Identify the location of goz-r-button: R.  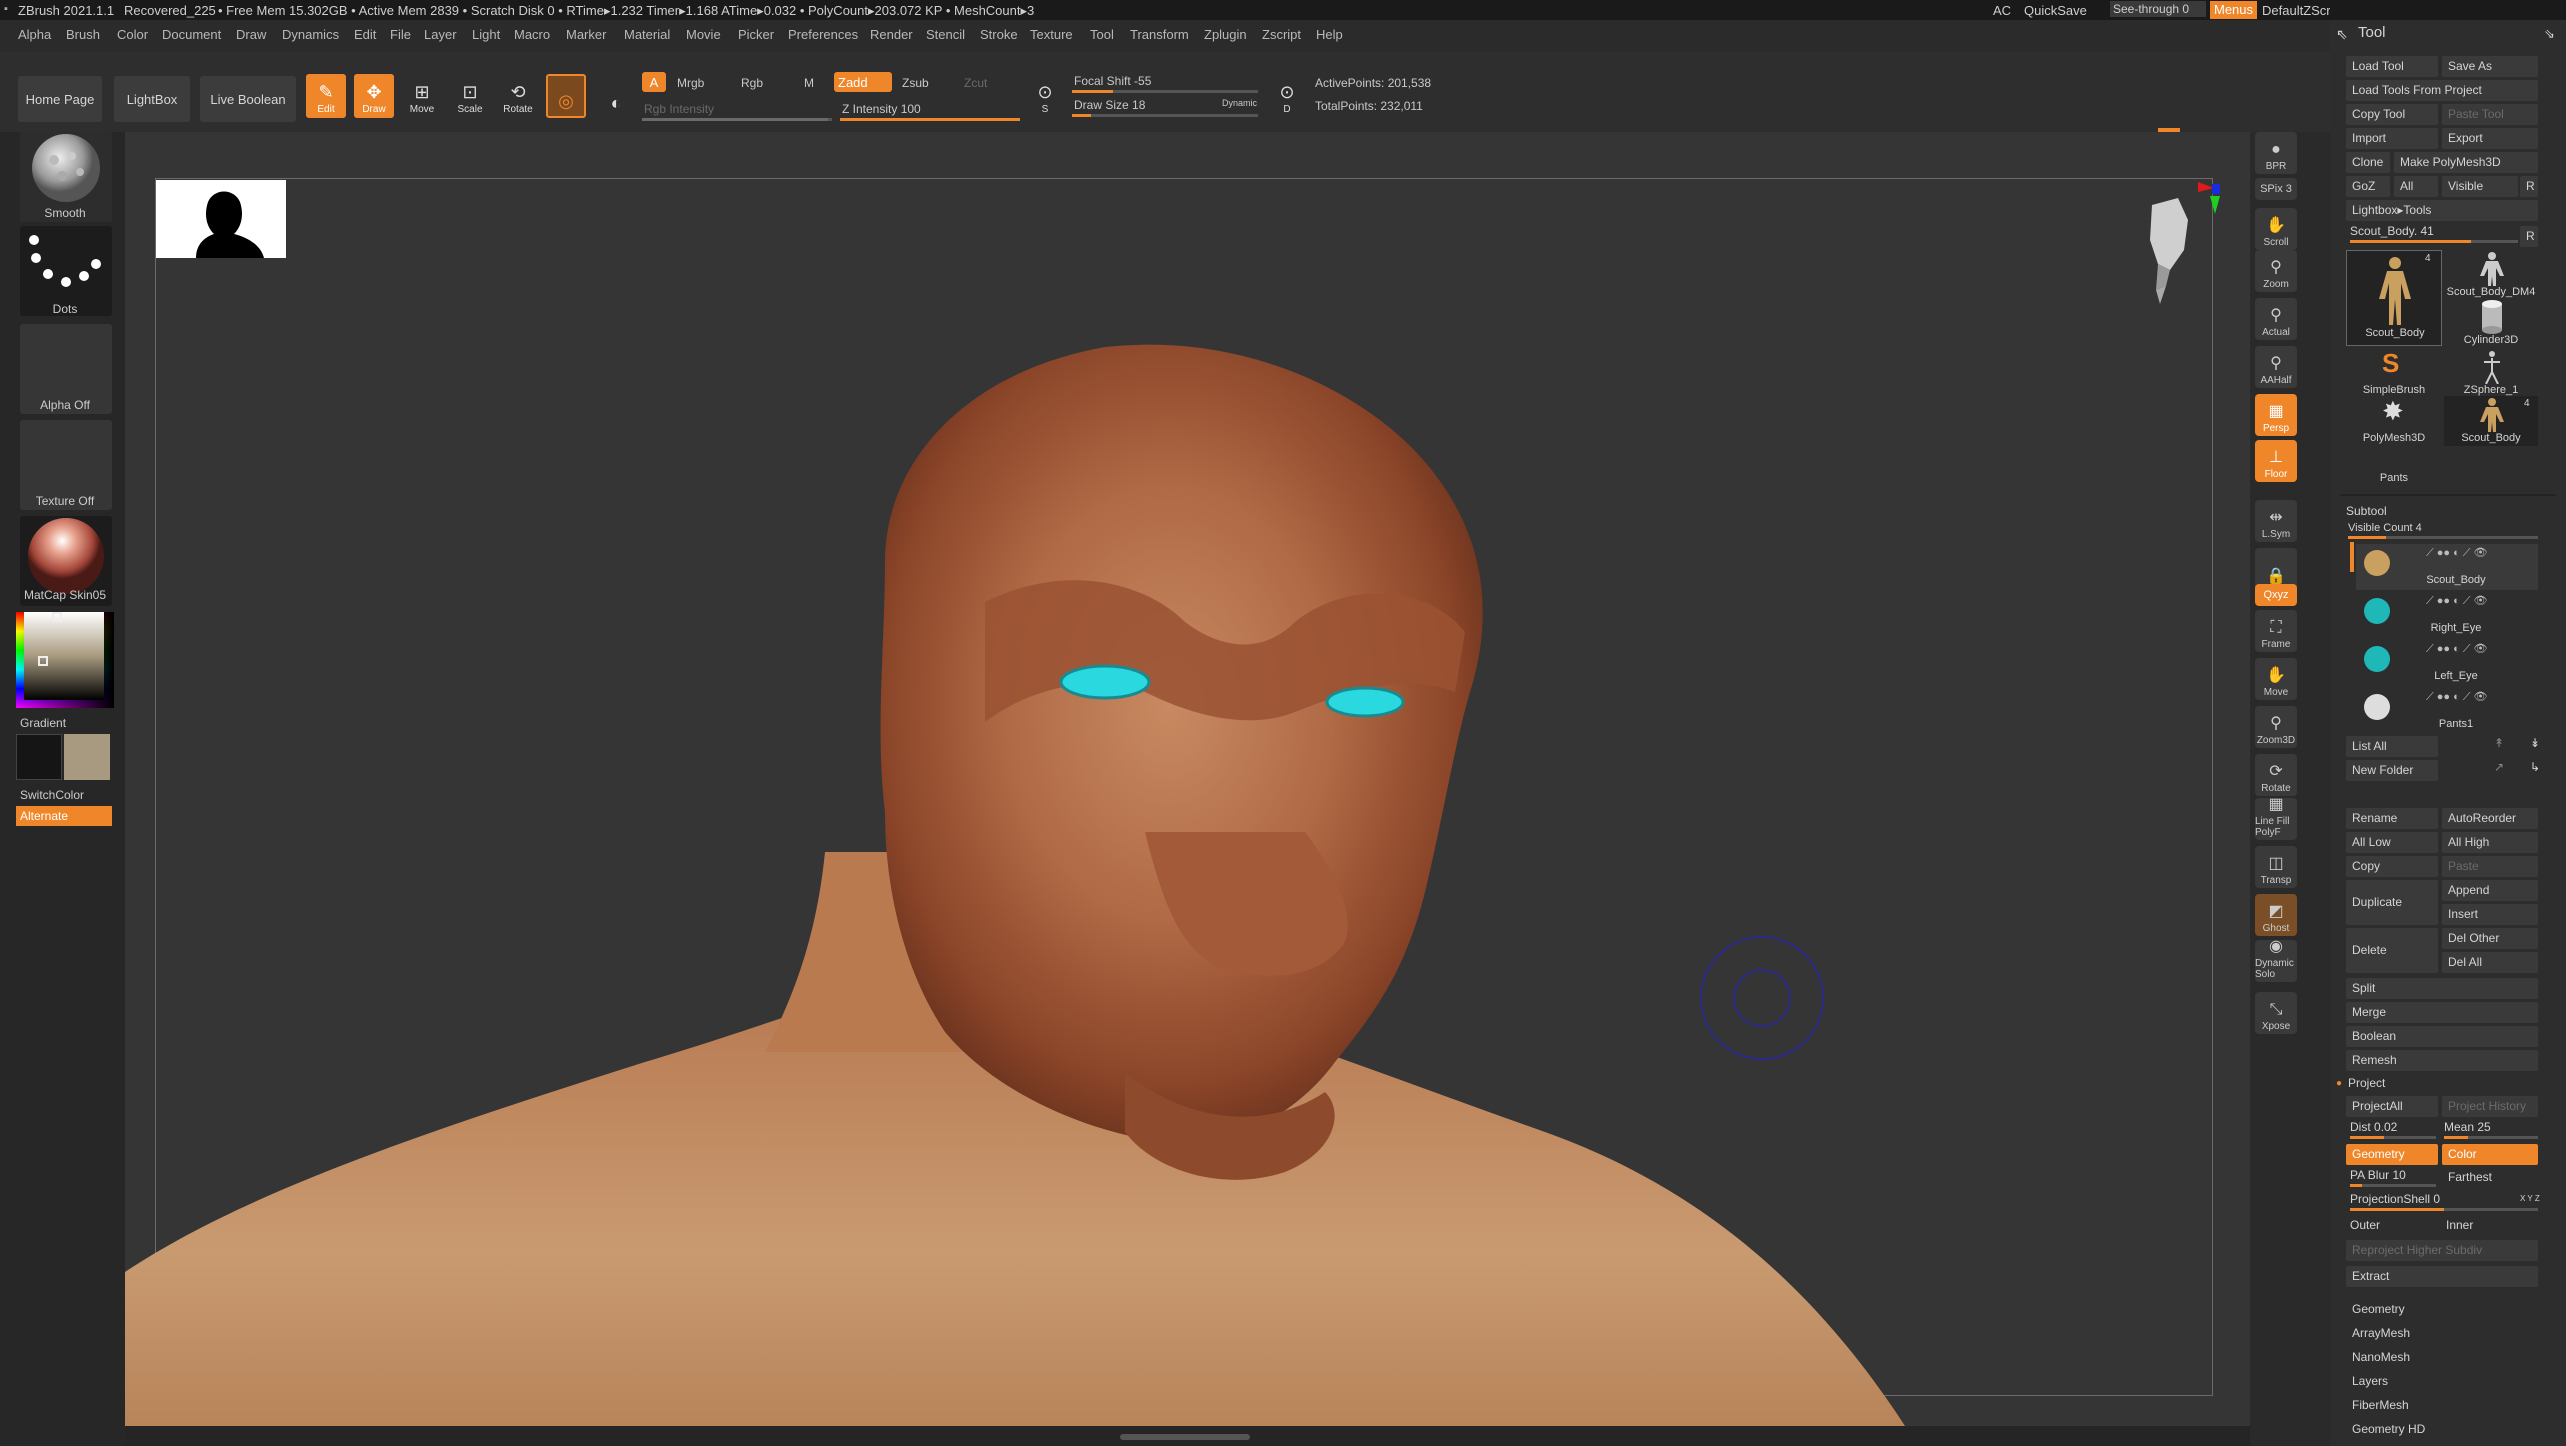
(2529, 186).